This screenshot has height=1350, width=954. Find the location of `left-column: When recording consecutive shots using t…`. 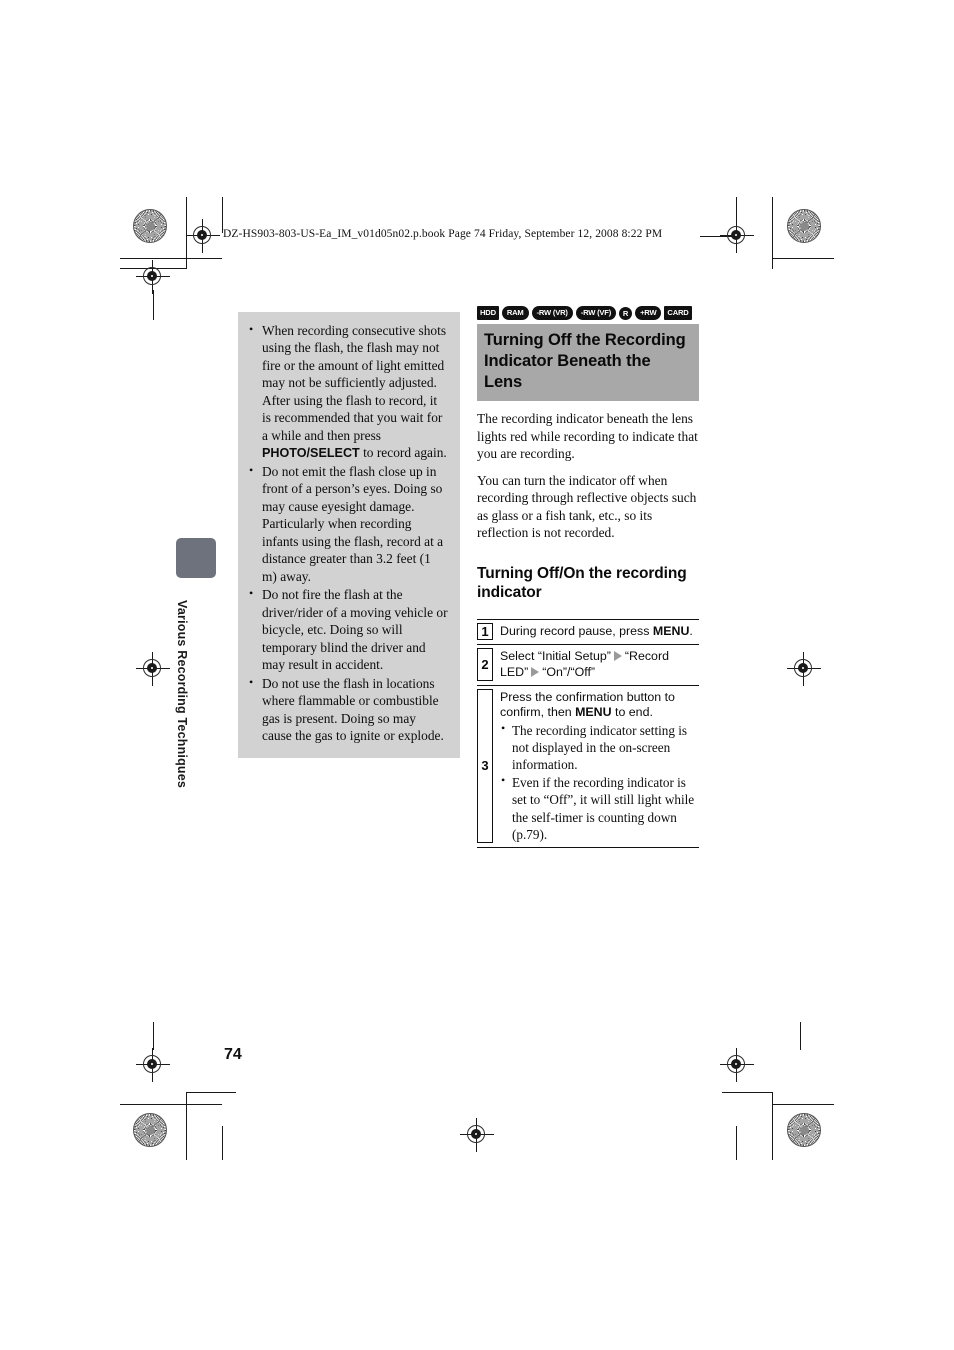

left-column: When recording consecutive shots using t… is located at coordinates (349, 535).